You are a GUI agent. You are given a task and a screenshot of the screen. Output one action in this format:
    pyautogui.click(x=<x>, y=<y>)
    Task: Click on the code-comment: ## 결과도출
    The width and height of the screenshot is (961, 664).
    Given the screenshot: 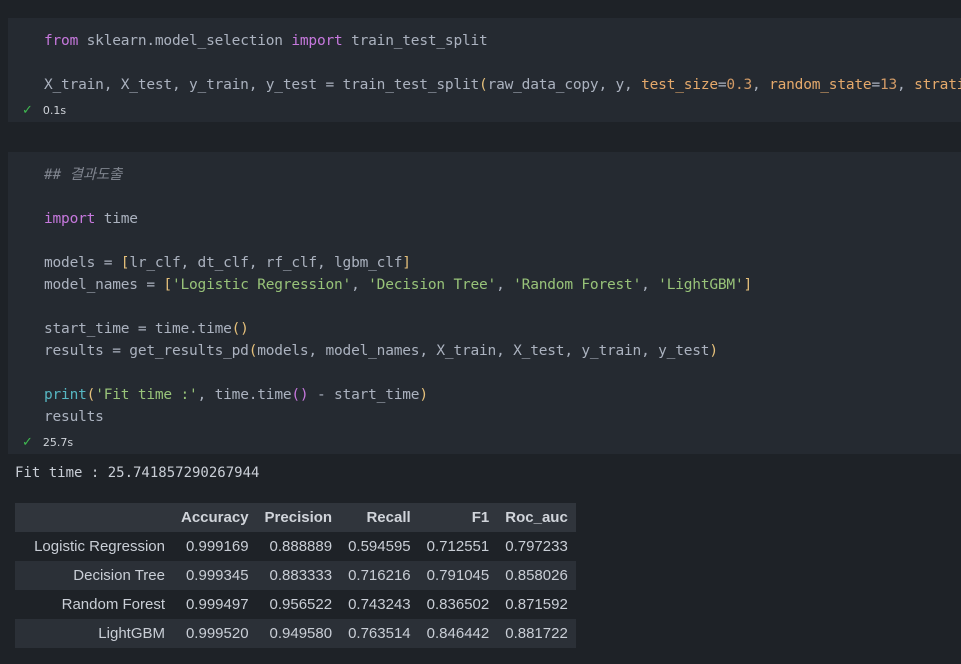 What is the action you would take?
    pyautogui.click(x=83, y=175)
    